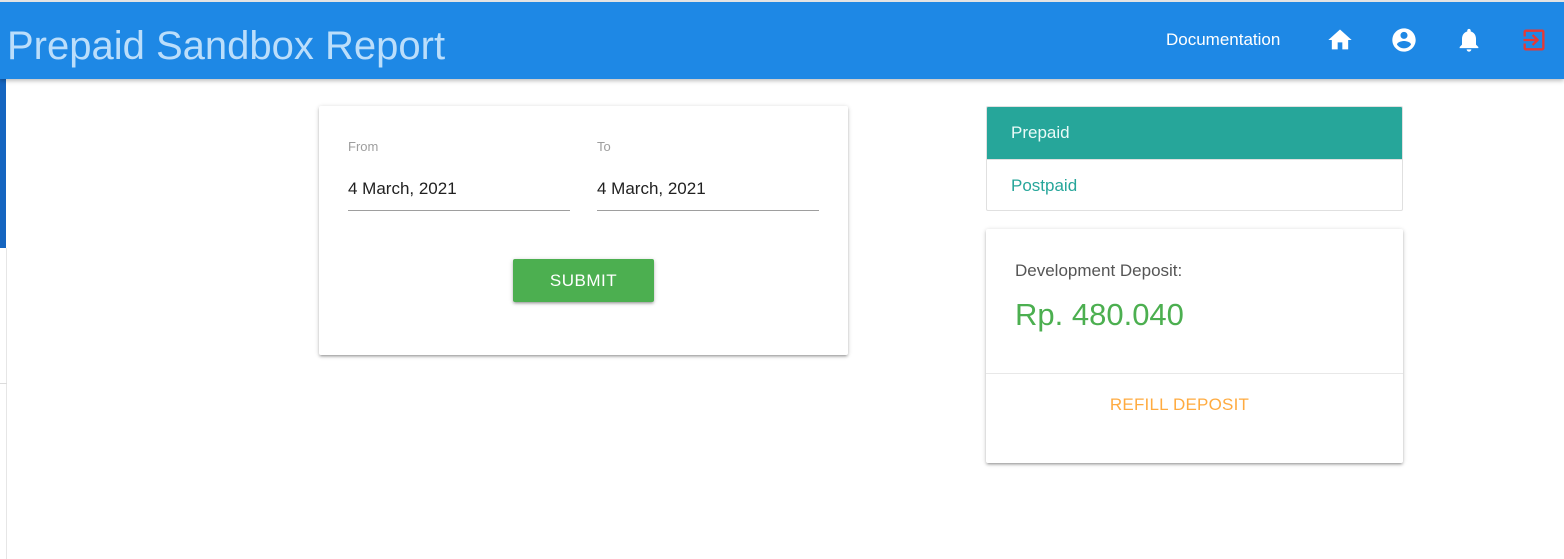  I want to click on report-type-menu: Prepaid Postpaid, so click(1194, 158).